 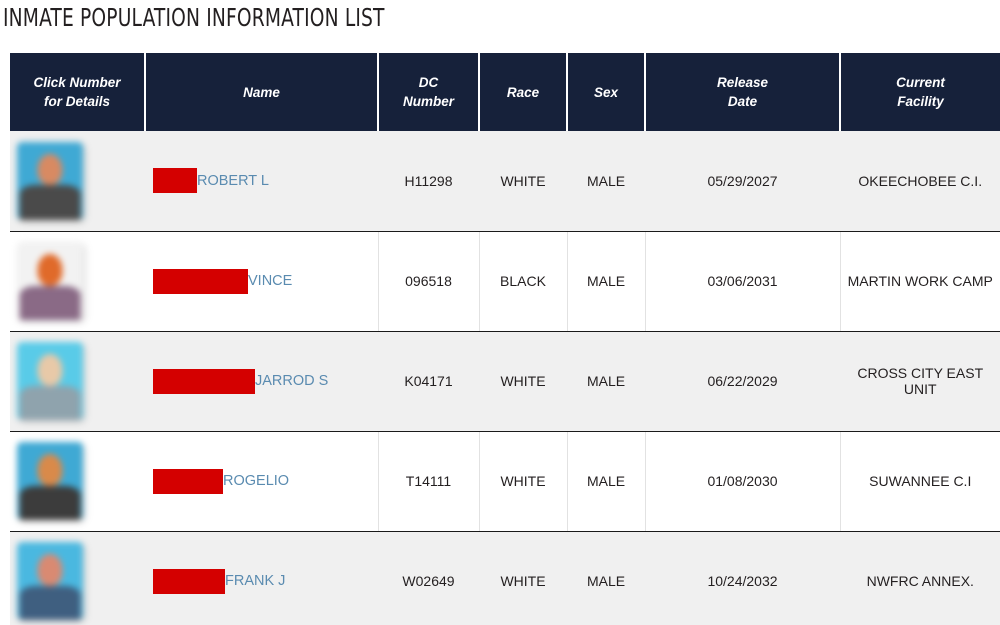 What do you see at coordinates (920, 181) in the screenshot?
I see `inmate-facility-cell: OKEECHOBEE C.I.` at bounding box center [920, 181].